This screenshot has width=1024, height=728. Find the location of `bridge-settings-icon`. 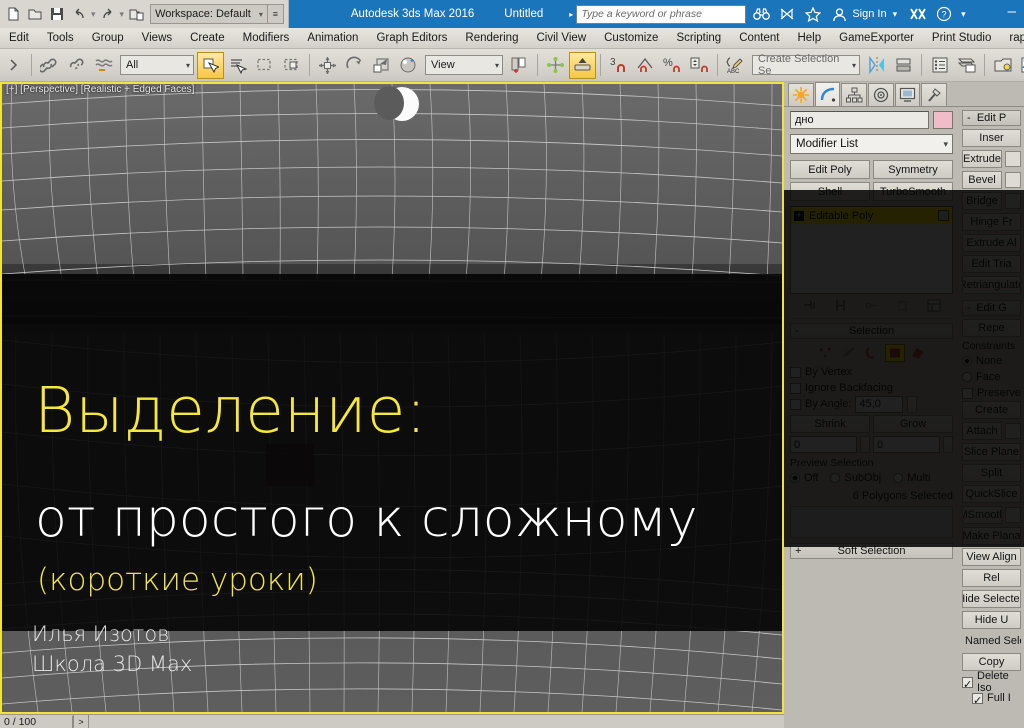

bridge-settings-icon is located at coordinates (1013, 201).